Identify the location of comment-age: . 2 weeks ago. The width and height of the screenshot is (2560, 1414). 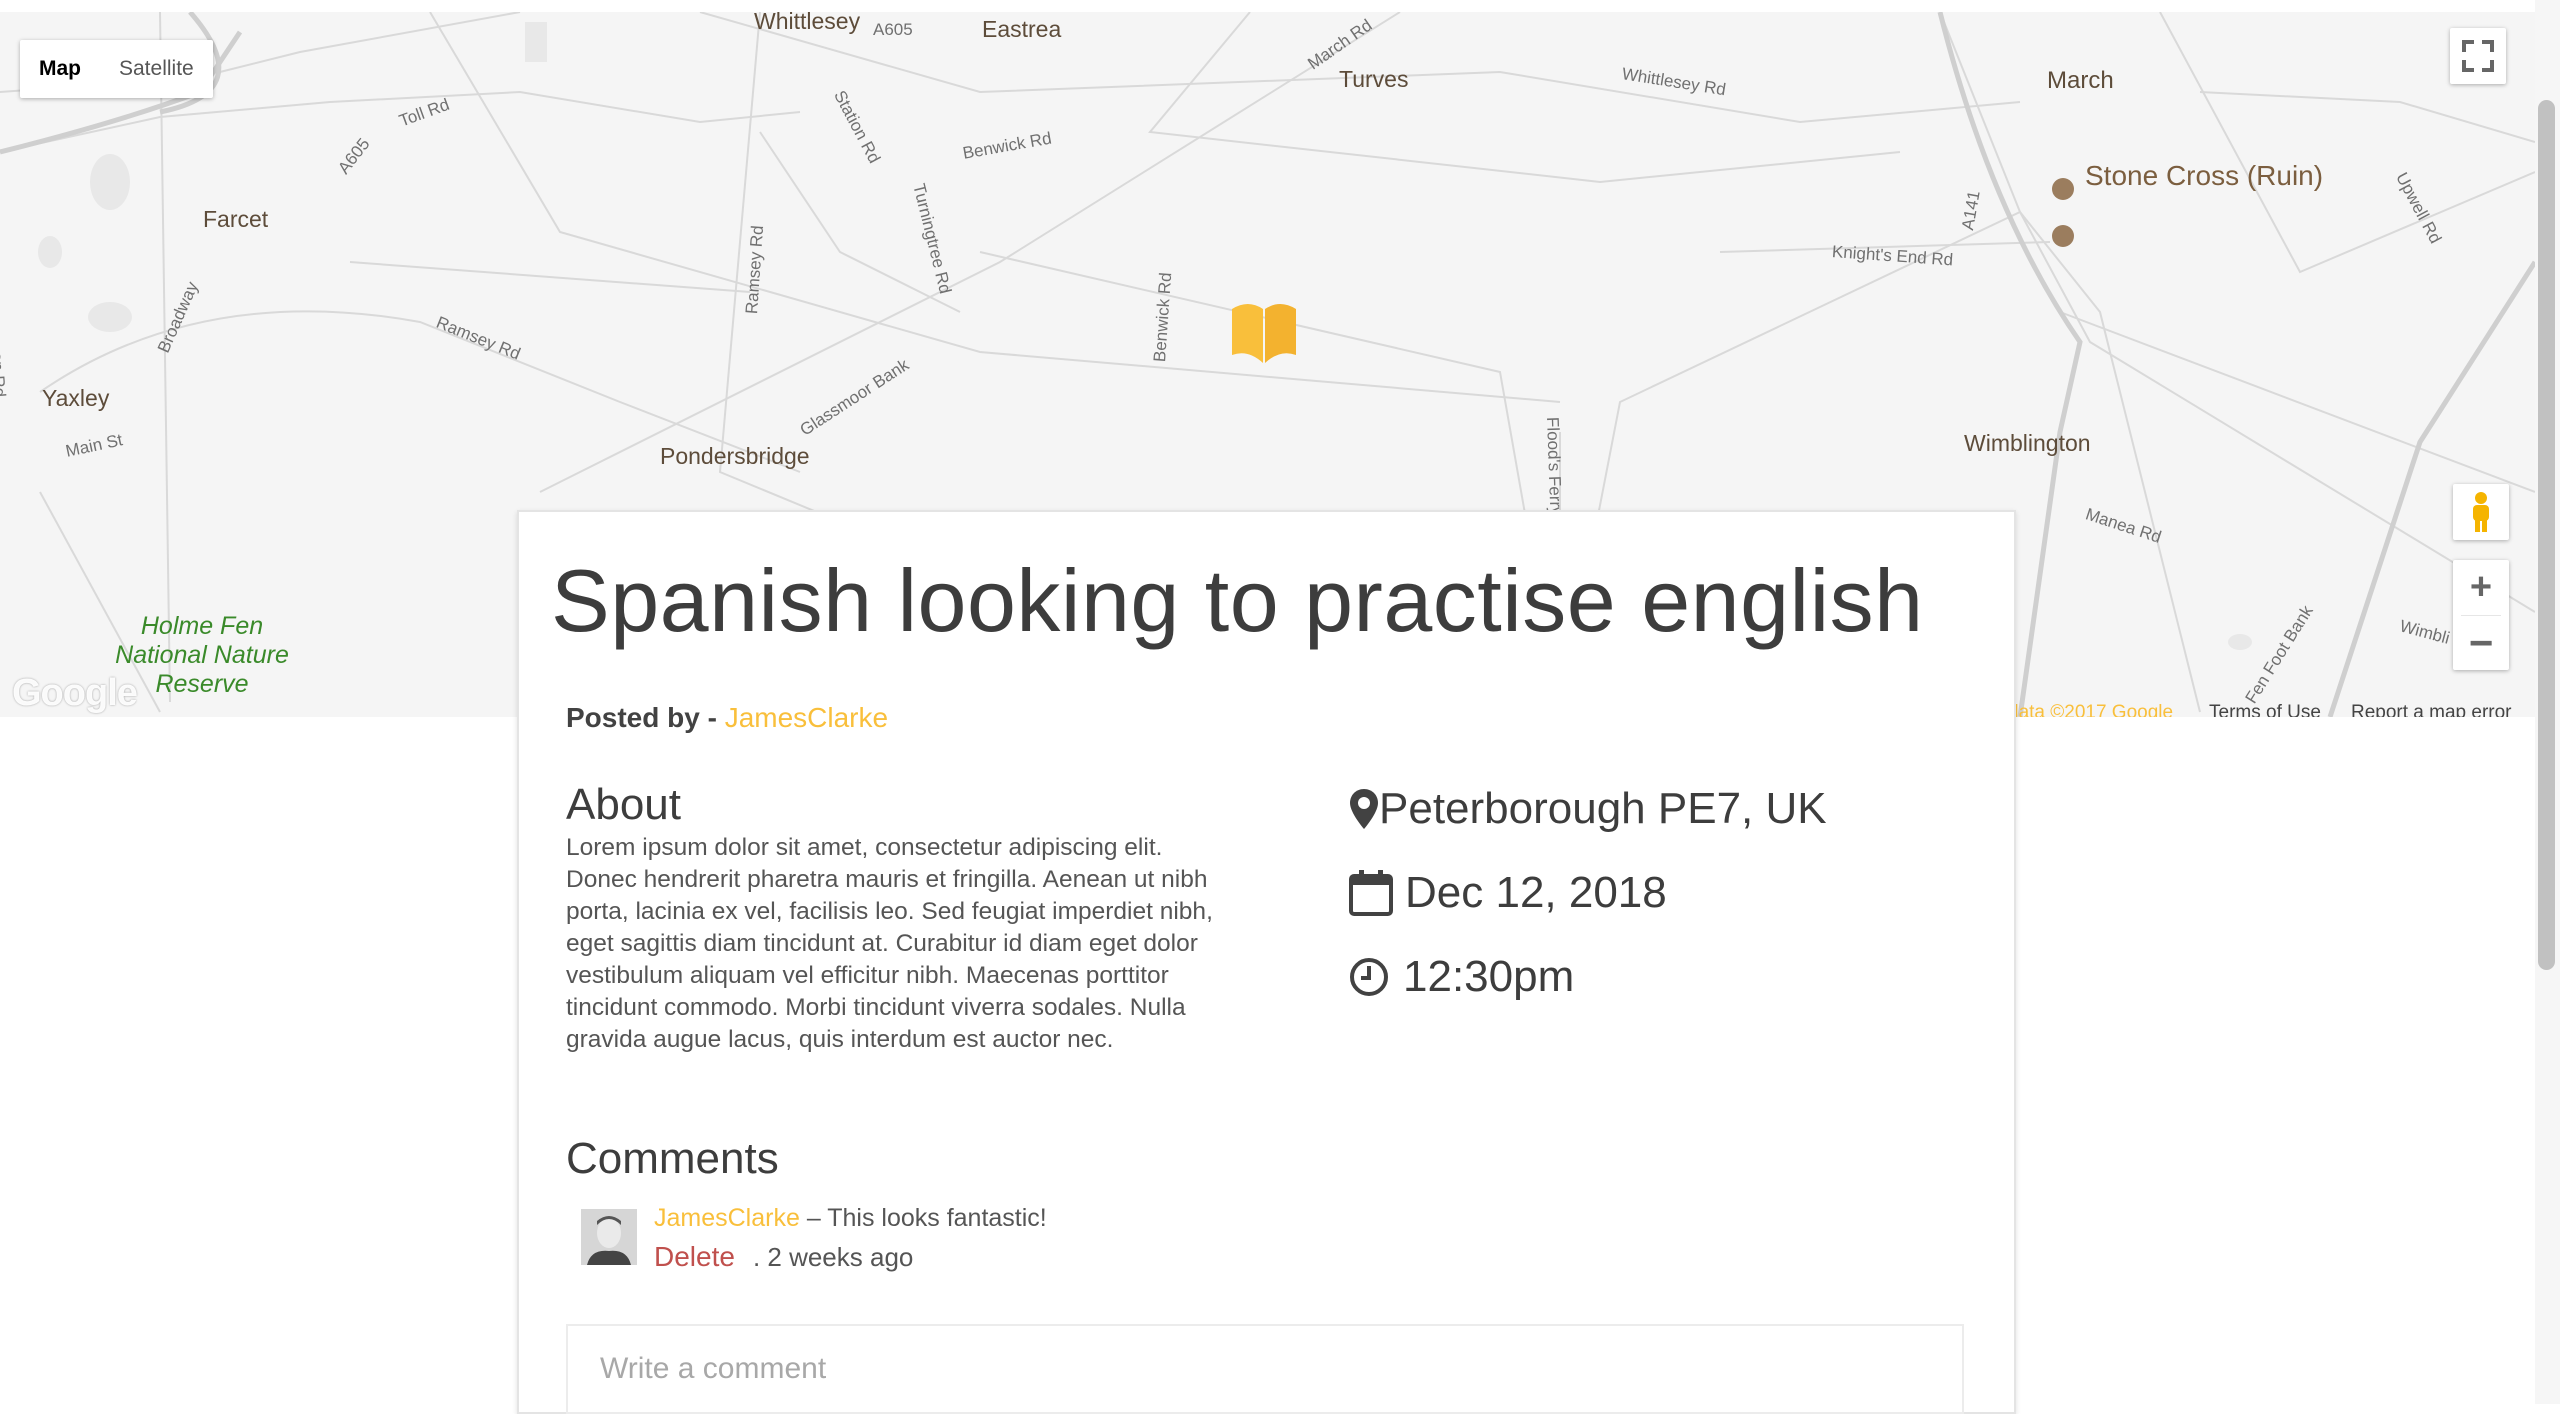
(833, 1257).